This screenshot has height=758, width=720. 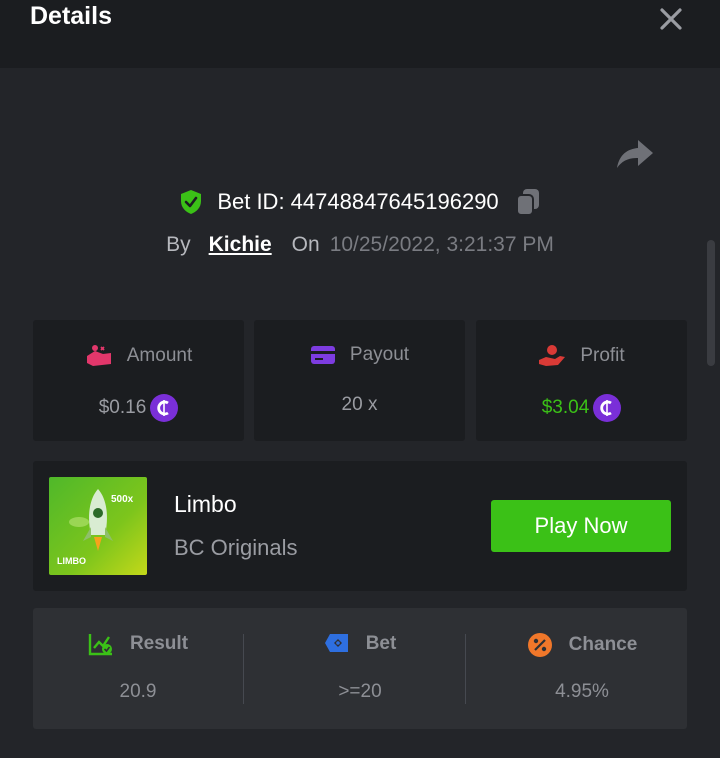 What do you see at coordinates (582, 691) in the screenshot?
I see `chance-value: 4.95%` at bounding box center [582, 691].